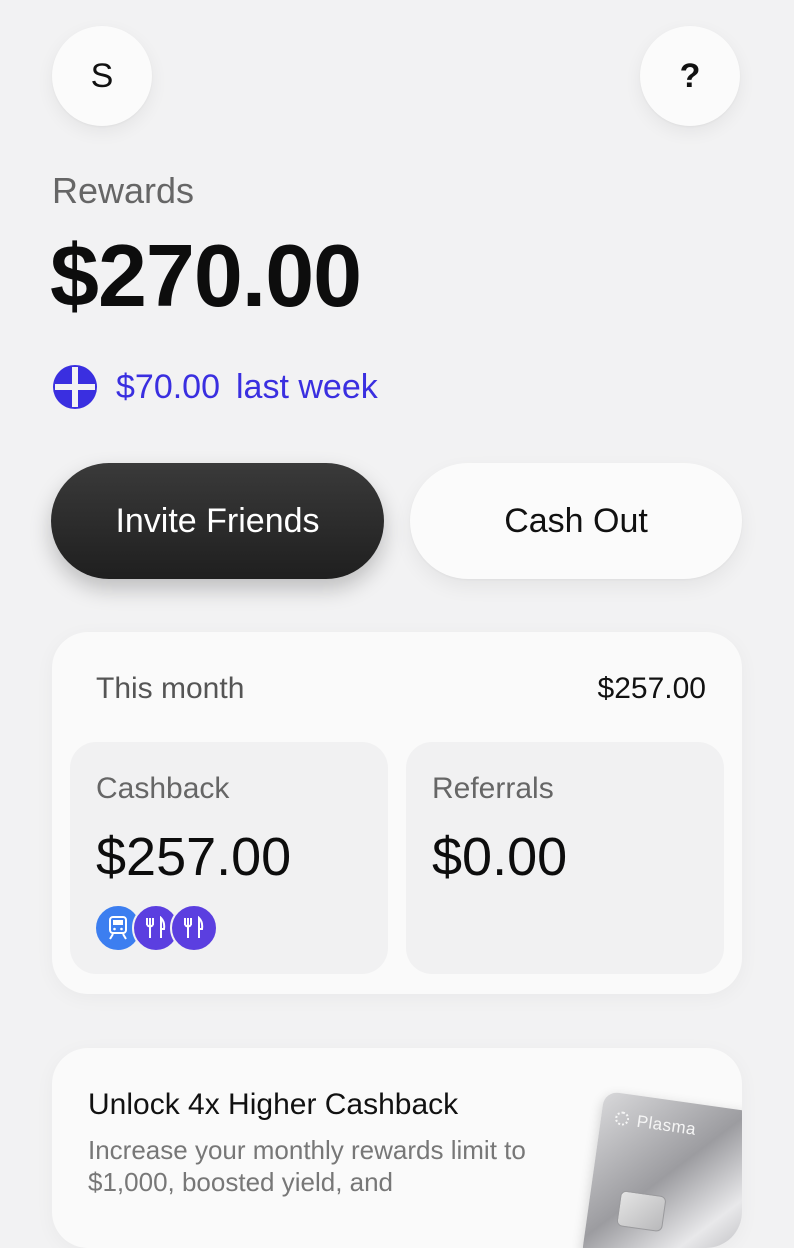 The width and height of the screenshot is (794, 1248). What do you see at coordinates (307, 386) in the screenshot?
I see `weekly-label: last week` at bounding box center [307, 386].